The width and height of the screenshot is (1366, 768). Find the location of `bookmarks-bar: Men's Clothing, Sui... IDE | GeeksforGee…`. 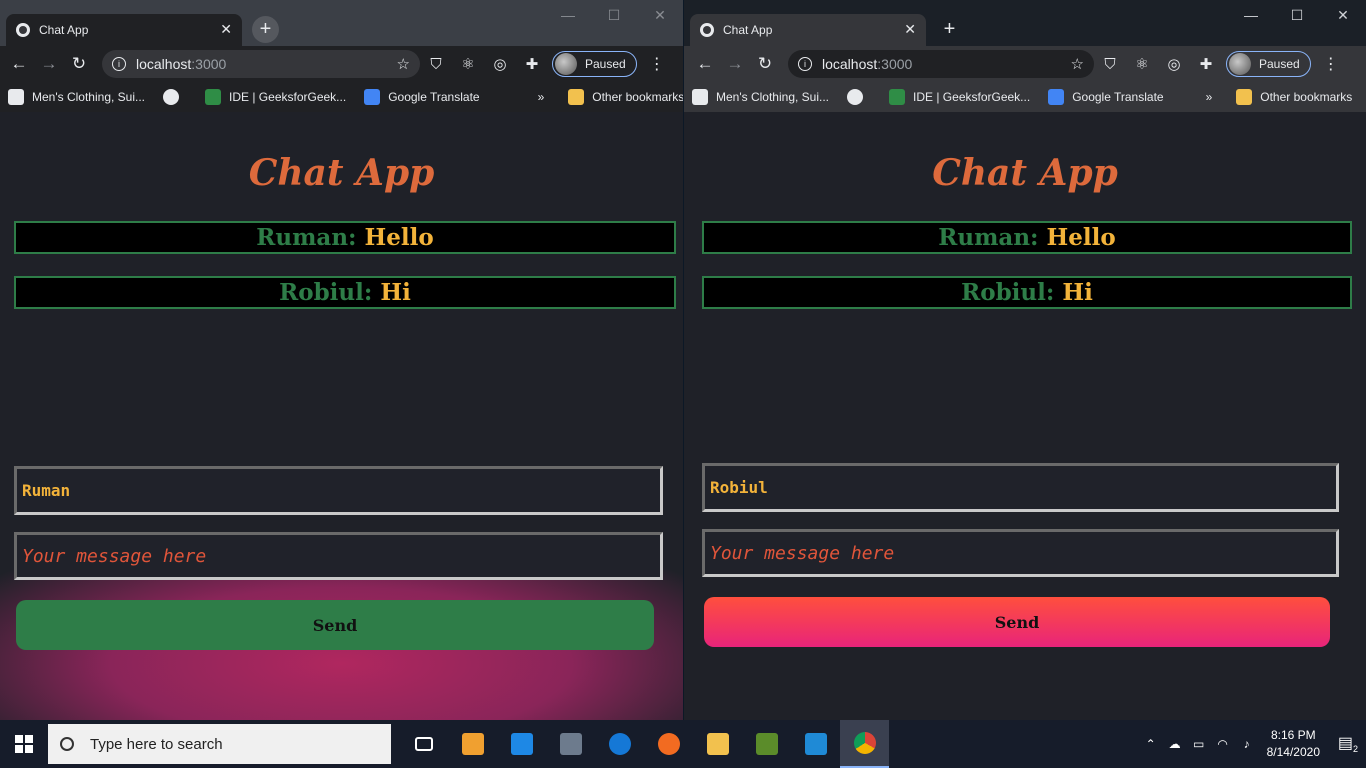

bookmarks-bar: Men's Clothing, Sui... IDE | GeeksforGee… is located at coordinates (1025, 97).